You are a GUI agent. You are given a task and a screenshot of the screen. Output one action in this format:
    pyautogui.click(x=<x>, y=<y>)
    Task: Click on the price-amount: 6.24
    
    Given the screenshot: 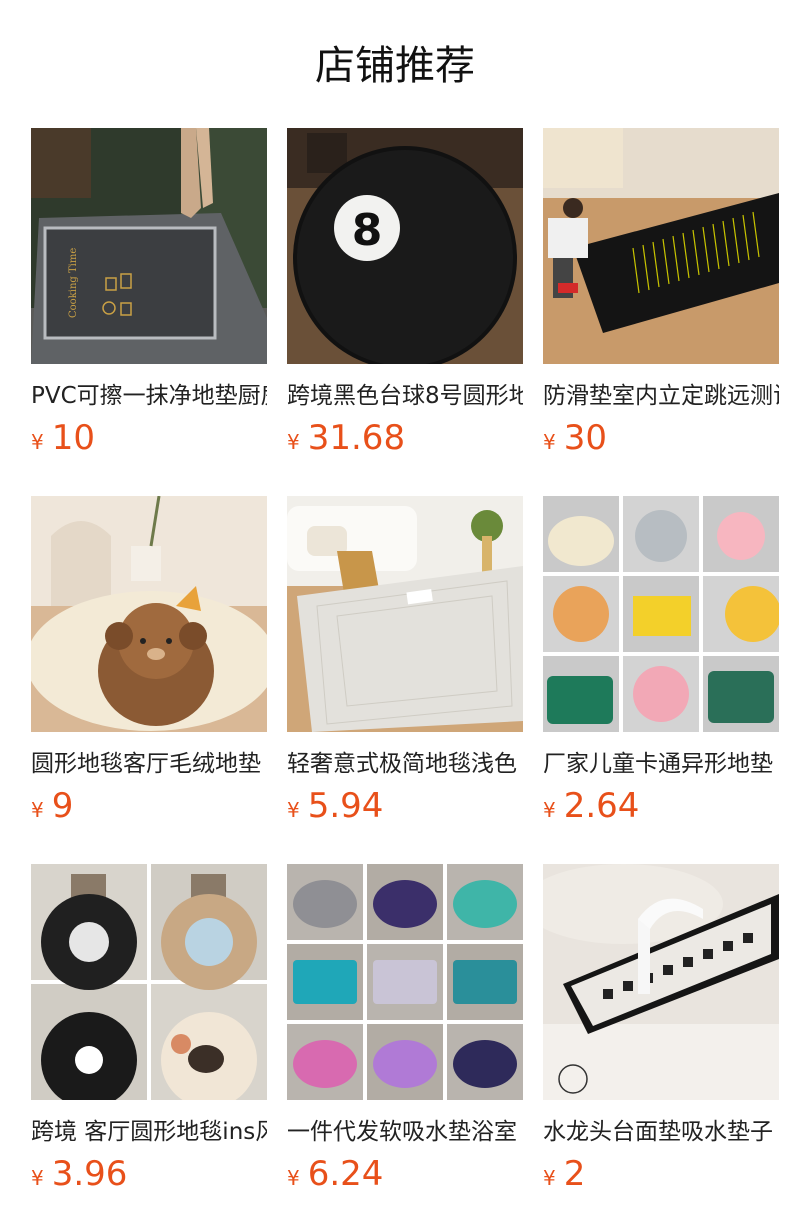 What is the action you would take?
    pyautogui.click(x=345, y=1174)
    